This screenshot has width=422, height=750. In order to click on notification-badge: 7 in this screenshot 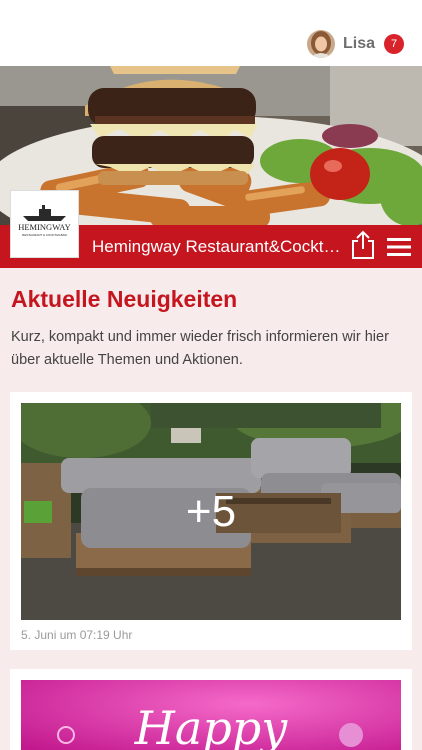, I will do `click(394, 44)`.